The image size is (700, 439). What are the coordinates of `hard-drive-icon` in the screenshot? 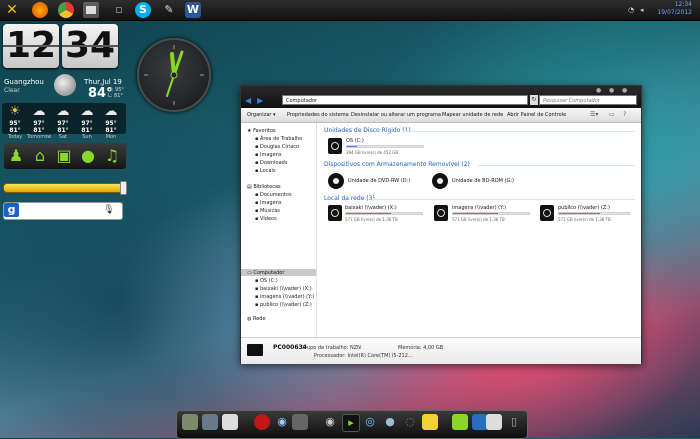 It's located at (335, 146).